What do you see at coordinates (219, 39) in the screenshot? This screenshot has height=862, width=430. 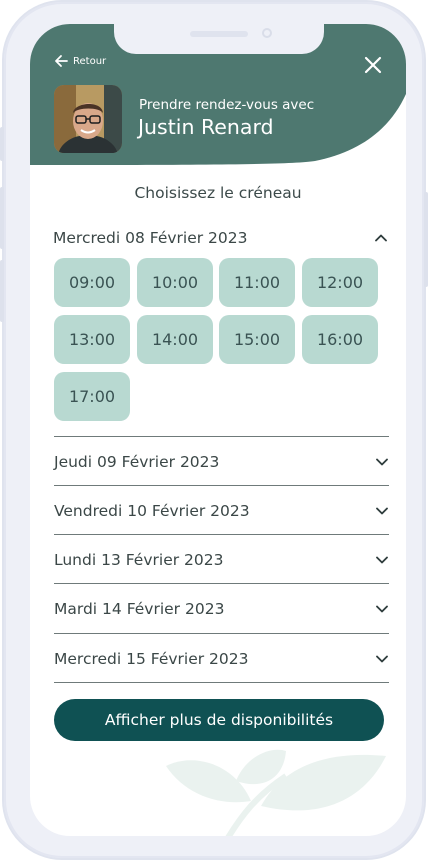 I see `phone-notch` at bounding box center [219, 39].